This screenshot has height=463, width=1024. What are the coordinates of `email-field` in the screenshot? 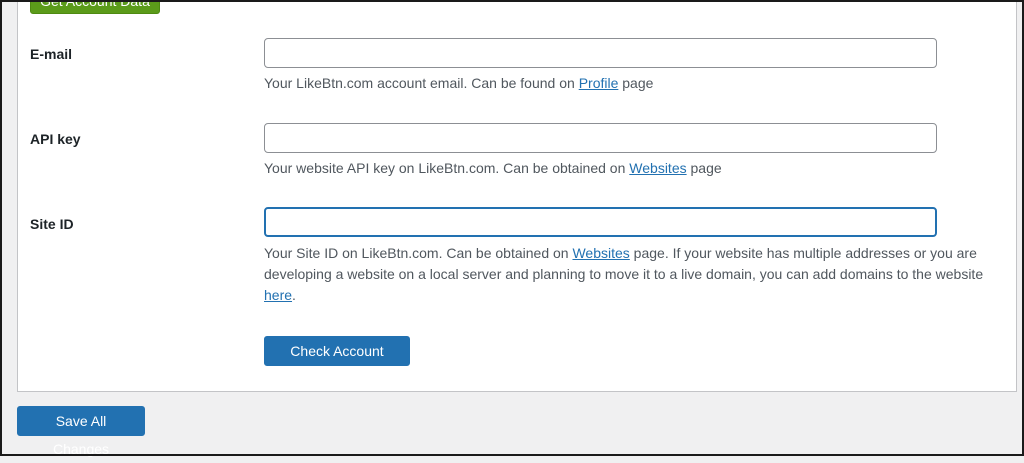 It's located at (600, 53).